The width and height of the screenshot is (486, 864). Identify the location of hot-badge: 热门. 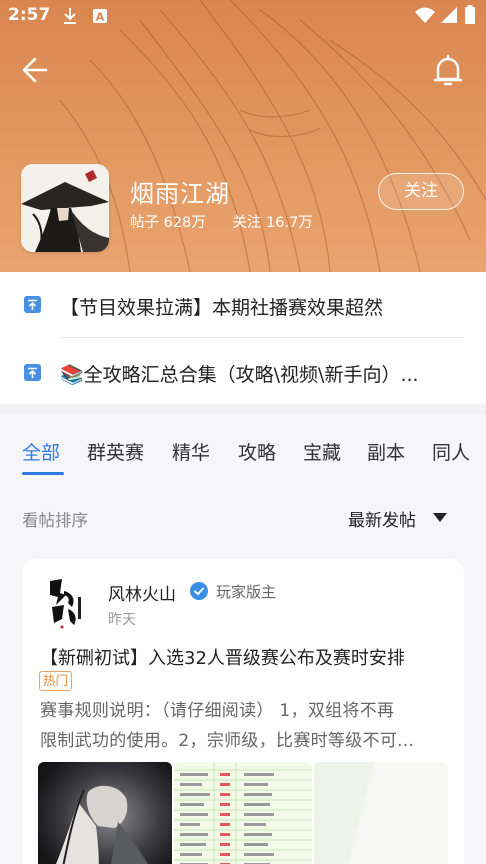
(56, 681).